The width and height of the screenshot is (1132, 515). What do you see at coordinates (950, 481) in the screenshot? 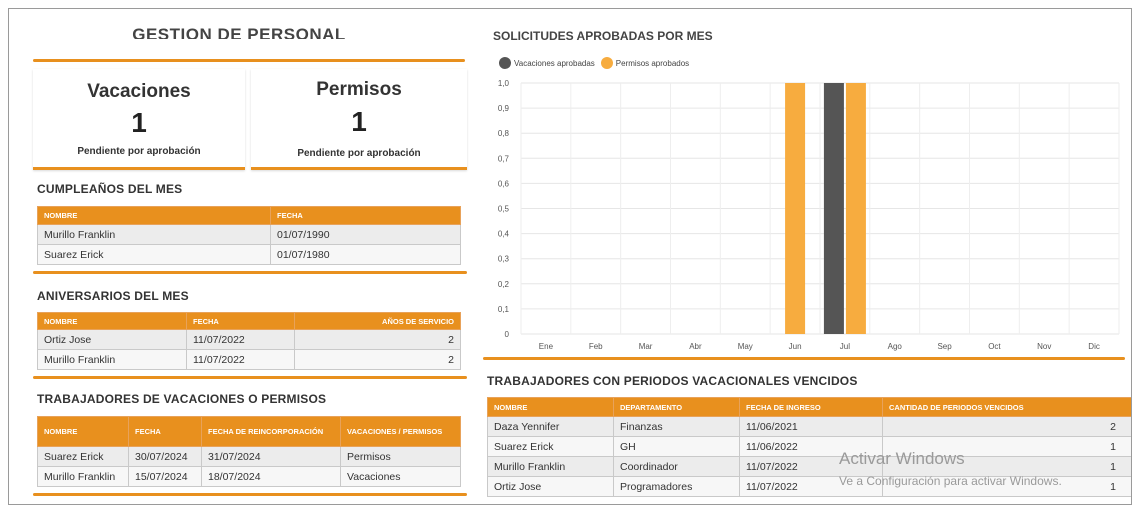
I see `activation-watermark-subtitle: Ve a Configuración para activar Windows.` at bounding box center [950, 481].